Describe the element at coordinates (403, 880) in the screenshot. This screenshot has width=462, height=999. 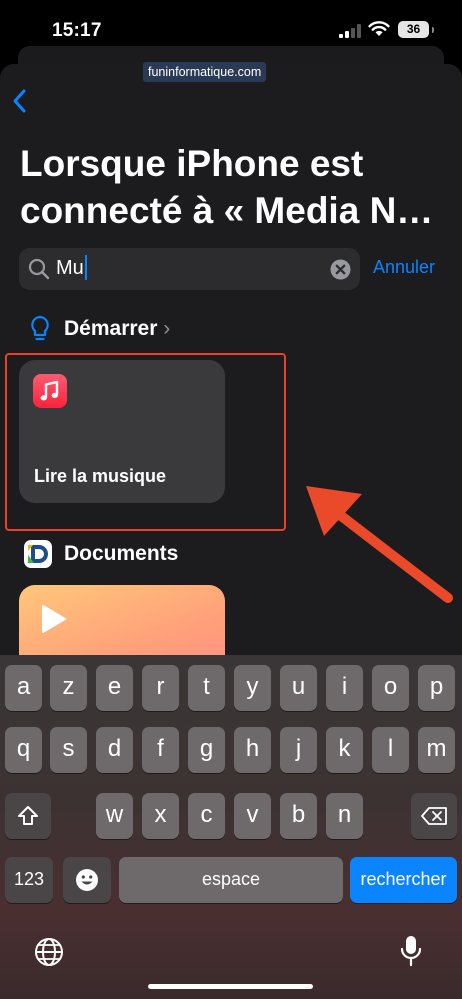
I see `search-return-key: rechercher` at that location.